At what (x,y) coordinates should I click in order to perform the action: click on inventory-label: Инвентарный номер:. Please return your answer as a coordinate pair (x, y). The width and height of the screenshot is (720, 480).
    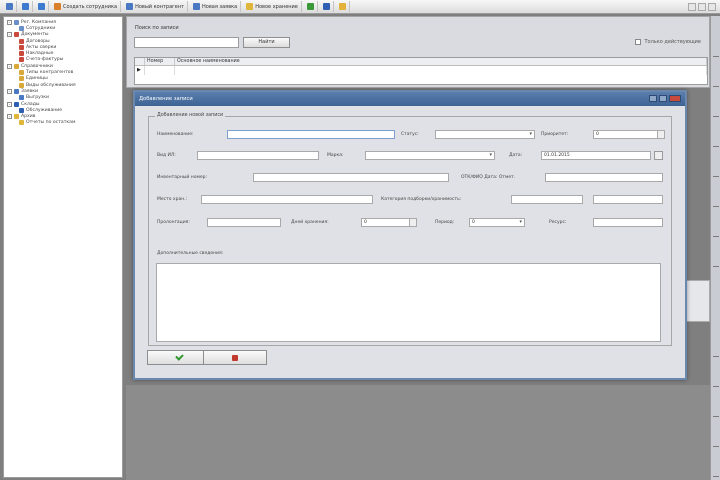
    Looking at the image, I should click on (182, 177).